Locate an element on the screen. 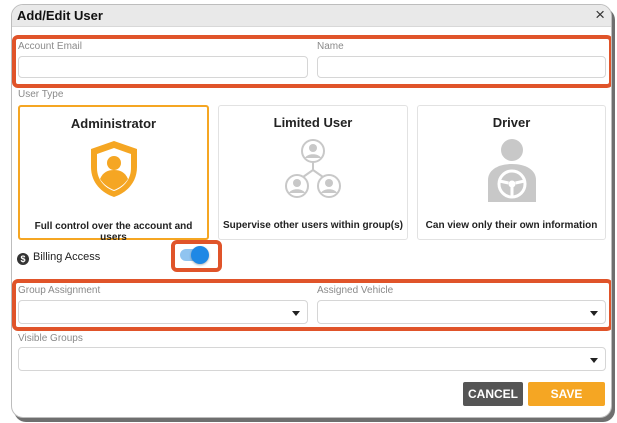  admin-shield-icon is located at coordinates (114, 171).